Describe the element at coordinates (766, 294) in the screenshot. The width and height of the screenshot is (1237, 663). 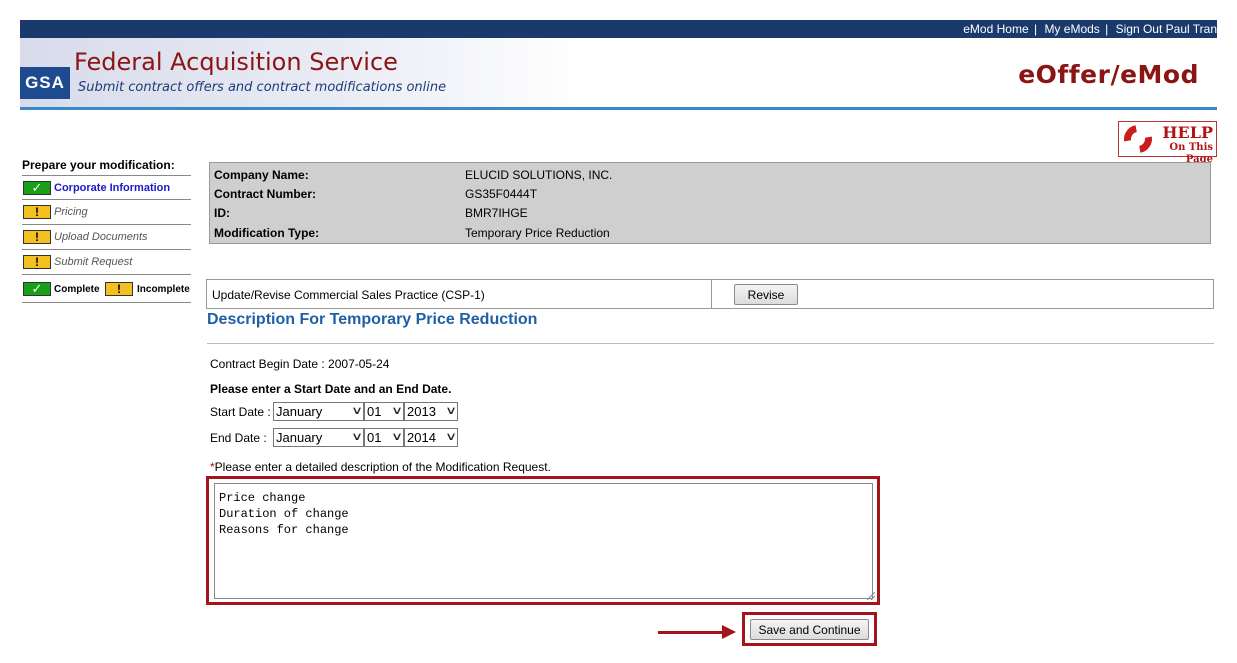
I see `revise-button: Revise` at that location.